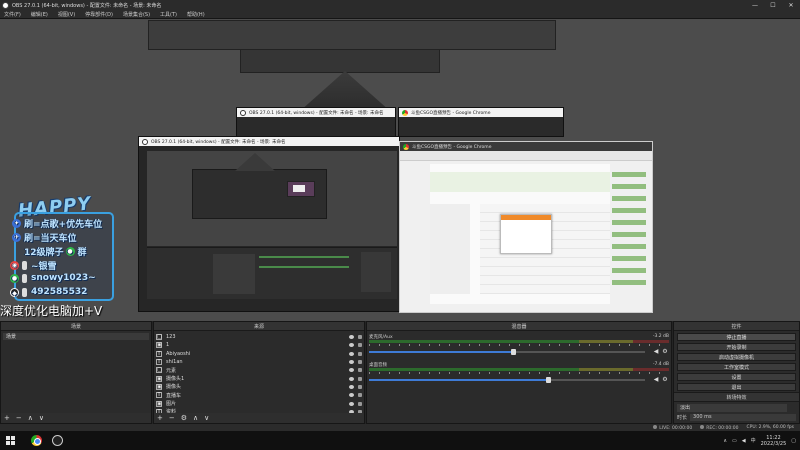  Describe the element at coordinates (184, 418) in the screenshot. I see `source-properties-gear-icon: ⚙` at that location.